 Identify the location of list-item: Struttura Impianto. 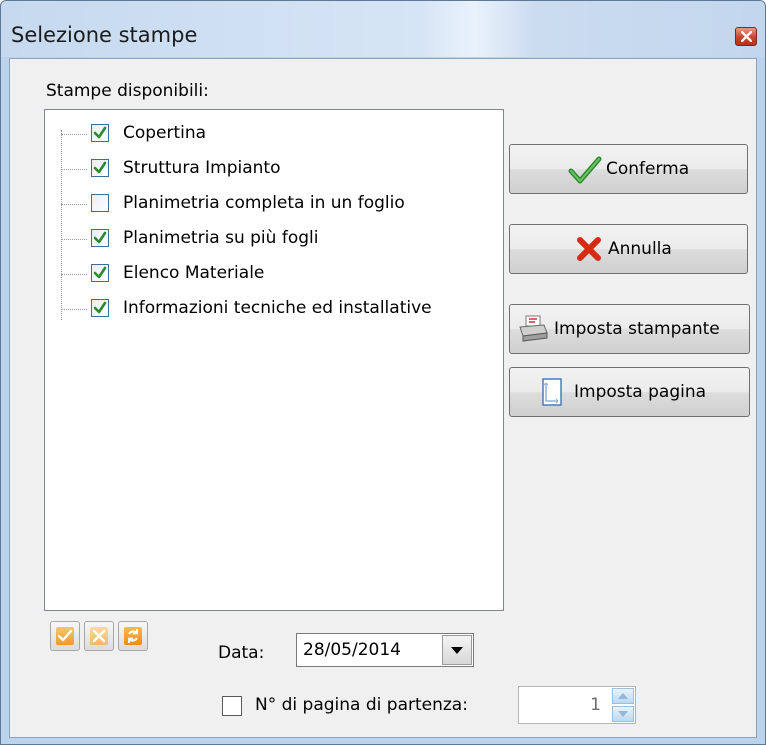
(265, 170).